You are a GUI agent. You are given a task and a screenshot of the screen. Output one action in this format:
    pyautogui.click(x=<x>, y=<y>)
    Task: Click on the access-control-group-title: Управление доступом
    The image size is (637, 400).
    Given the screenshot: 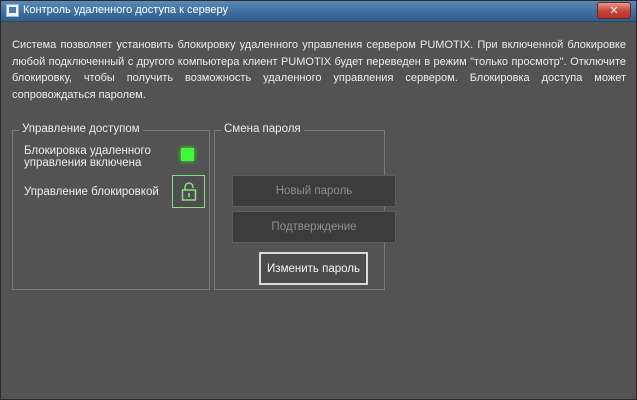 What is the action you would take?
    pyautogui.click(x=81, y=129)
    